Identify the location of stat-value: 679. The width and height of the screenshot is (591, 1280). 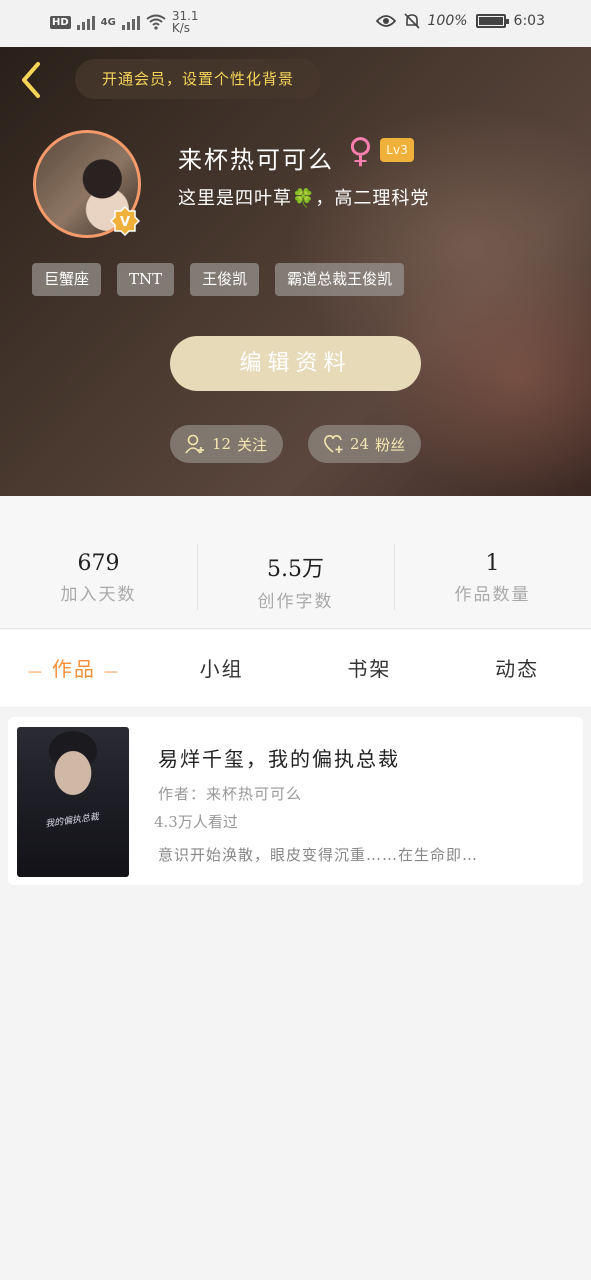
(98, 563).